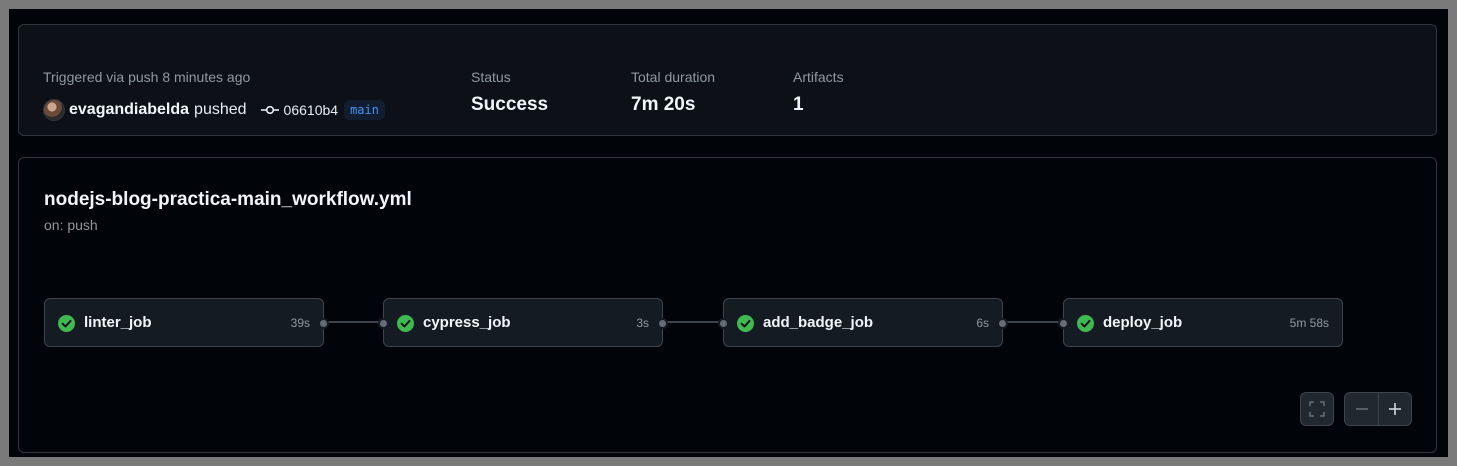 This screenshot has width=1457, height=466. Describe the element at coordinates (228, 199) in the screenshot. I see `workflow-file-title: nodejs-blog-practica-main_workflow.yml` at that location.